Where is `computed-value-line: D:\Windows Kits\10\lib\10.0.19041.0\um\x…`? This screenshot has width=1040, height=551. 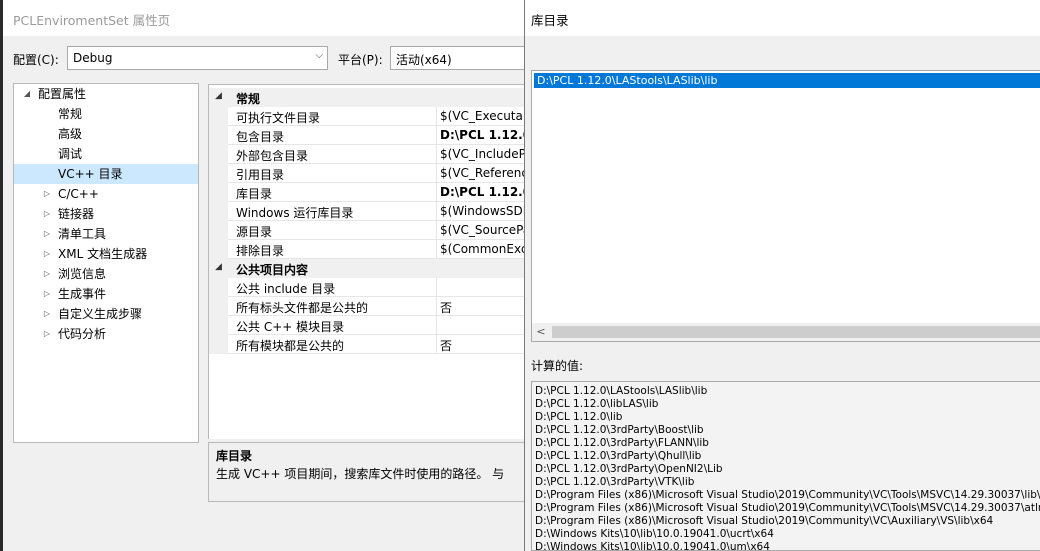
computed-value-line: D:\Windows Kits\10\lib\10.0.19041.0\um\x… is located at coordinates (652, 546).